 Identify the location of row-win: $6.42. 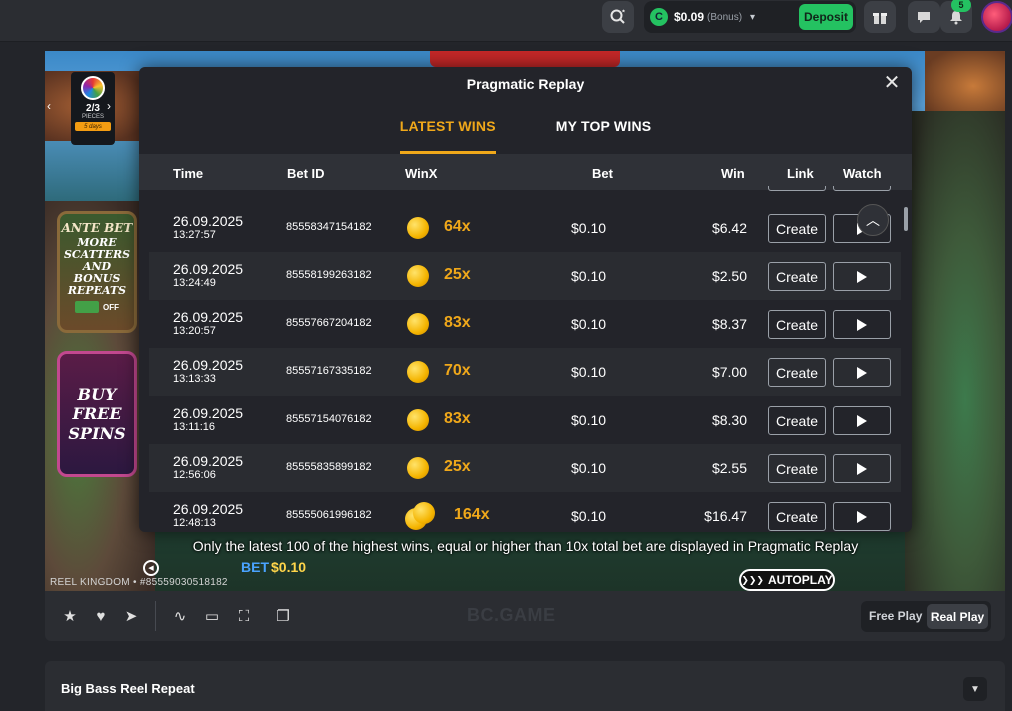
(729, 228).